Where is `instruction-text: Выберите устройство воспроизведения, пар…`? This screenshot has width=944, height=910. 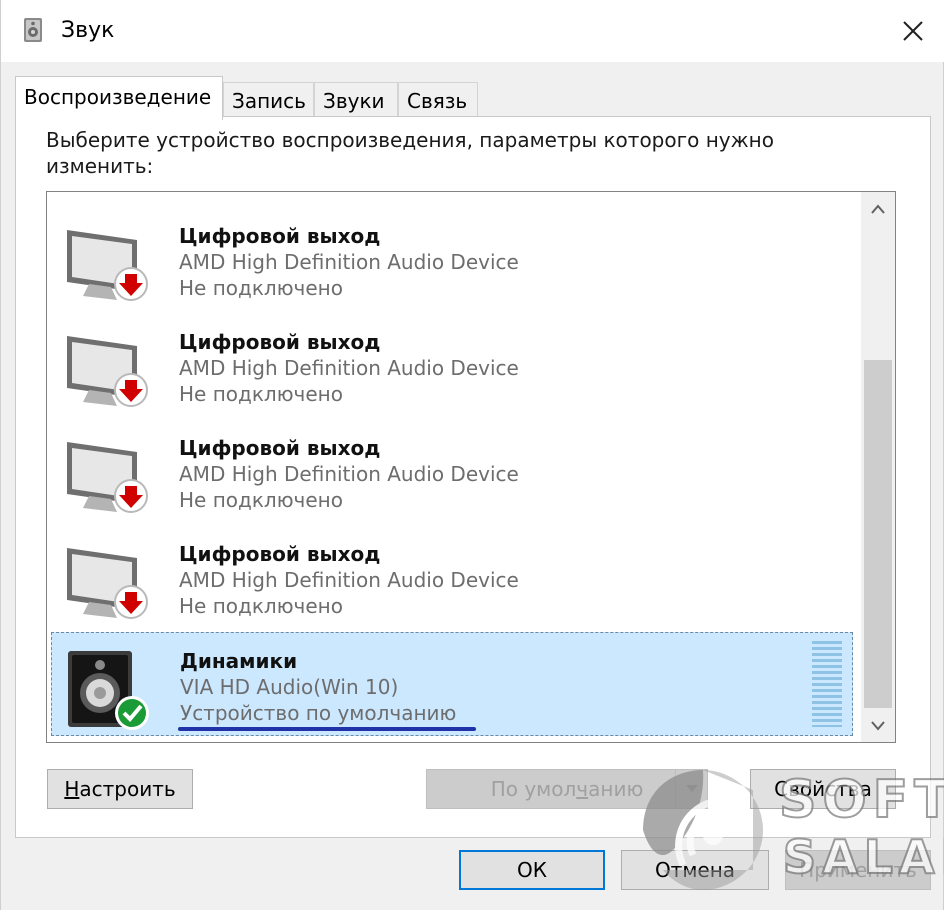 instruction-text: Выберите устройство воспроизведения, пар… is located at coordinates (410, 153).